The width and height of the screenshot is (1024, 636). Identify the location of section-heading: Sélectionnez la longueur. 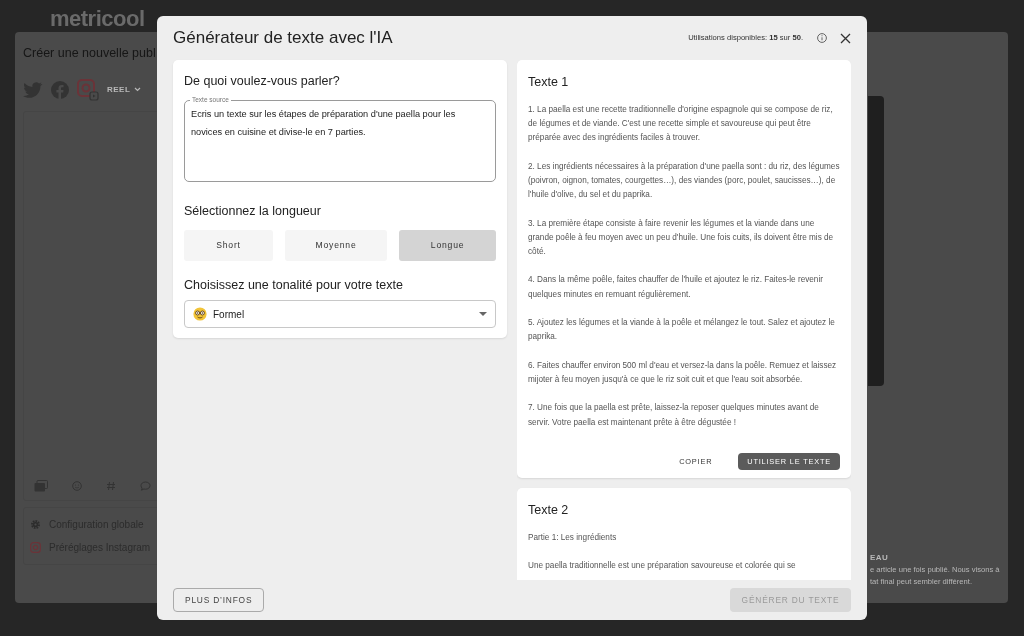
(253, 211).